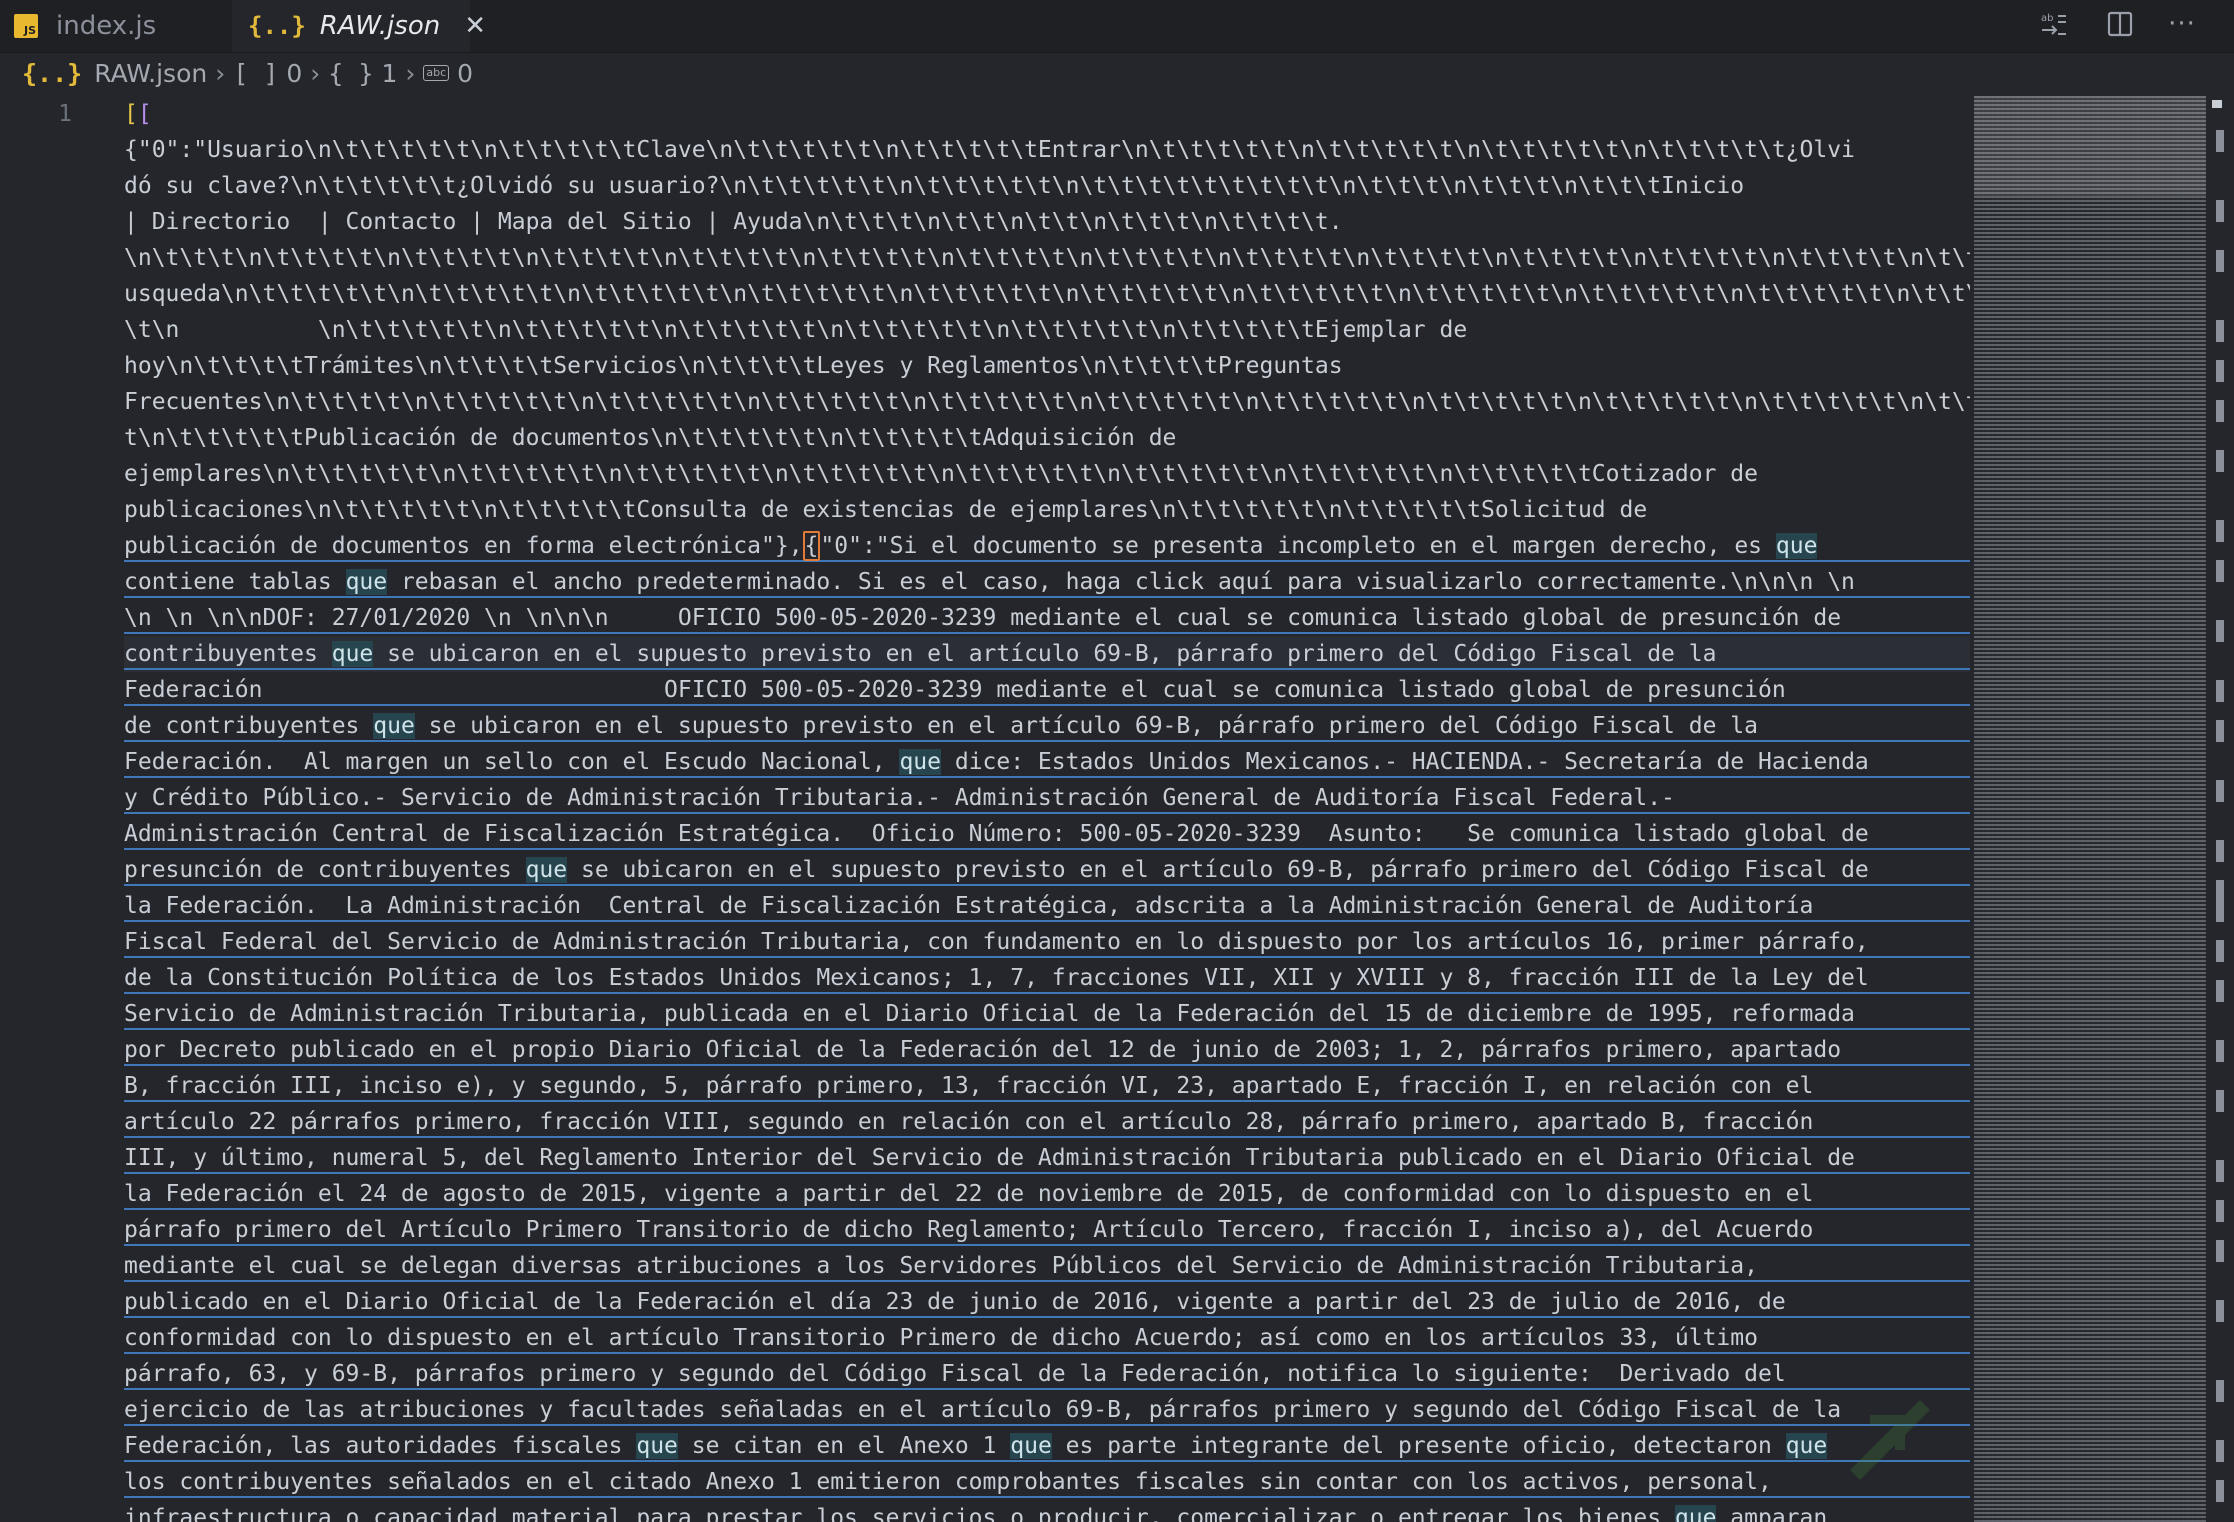 The width and height of the screenshot is (2234, 1522). What do you see at coordinates (2090, 809) in the screenshot?
I see `minimap` at bounding box center [2090, 809].